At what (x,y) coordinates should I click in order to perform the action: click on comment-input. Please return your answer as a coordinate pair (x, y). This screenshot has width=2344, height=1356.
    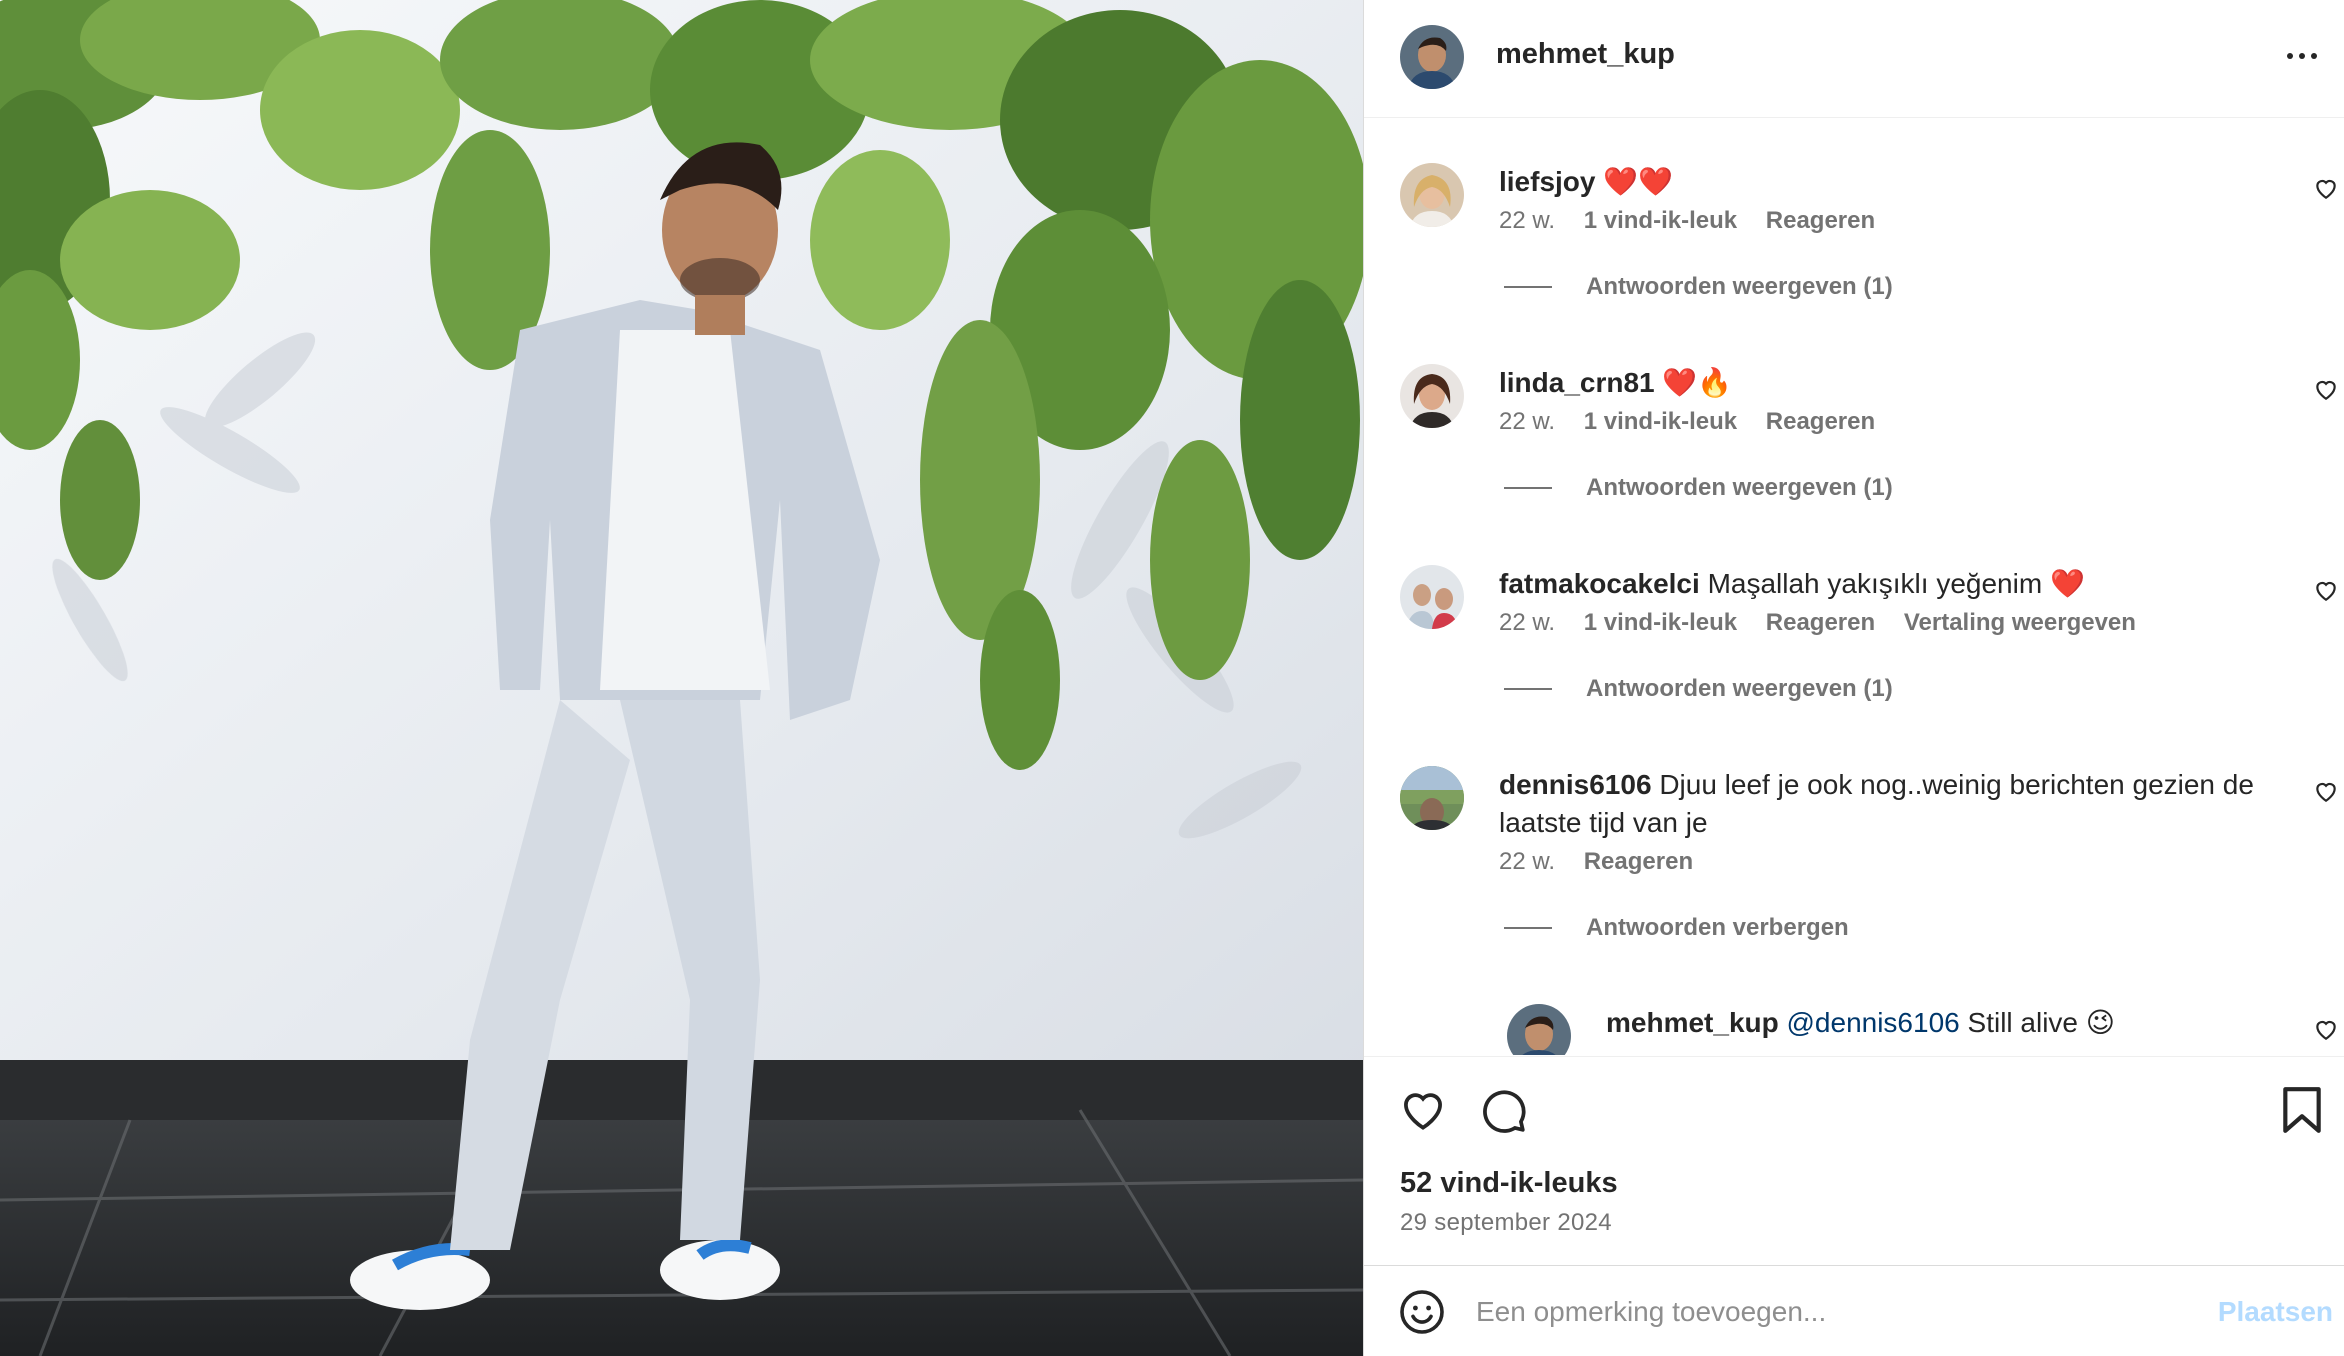
    Looking at the image, I should click on (1826, 1312).